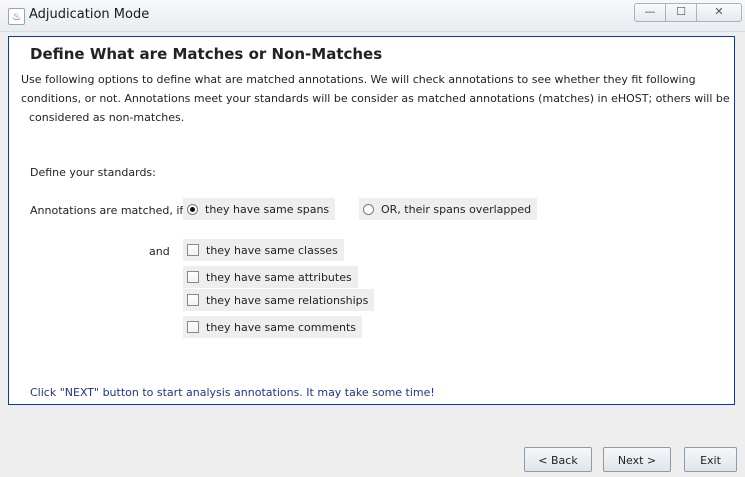  What do you see at coordinates (107, 117) in the screenshot?
I see `description-line-3: considered as non-matches.` at bounding box center [107, 117].